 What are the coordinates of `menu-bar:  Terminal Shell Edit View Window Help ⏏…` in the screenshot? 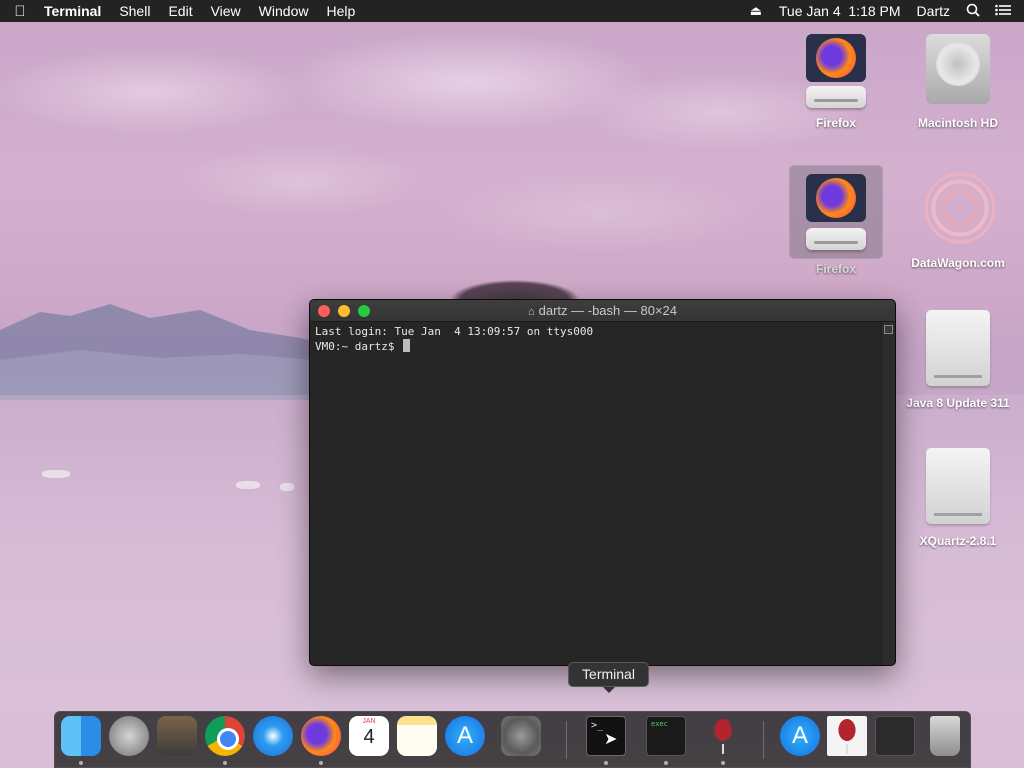 It's located at (512, 11).